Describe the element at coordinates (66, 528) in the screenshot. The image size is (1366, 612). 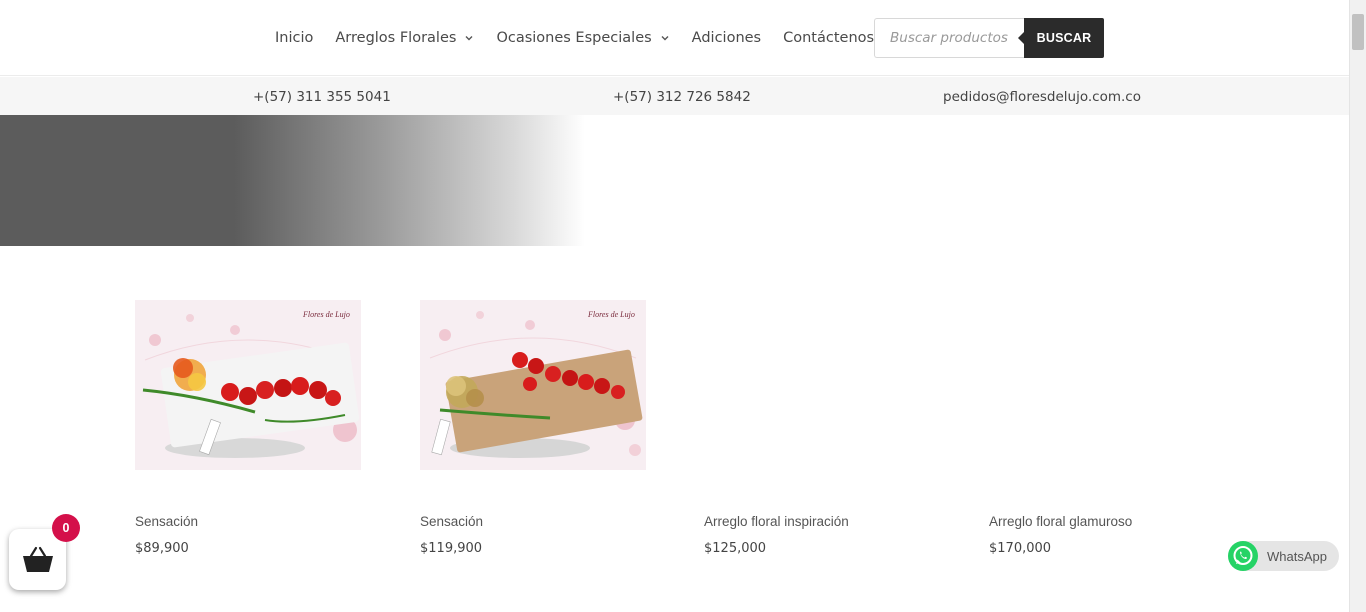
I see `cart-count-badge: 0` at that location.